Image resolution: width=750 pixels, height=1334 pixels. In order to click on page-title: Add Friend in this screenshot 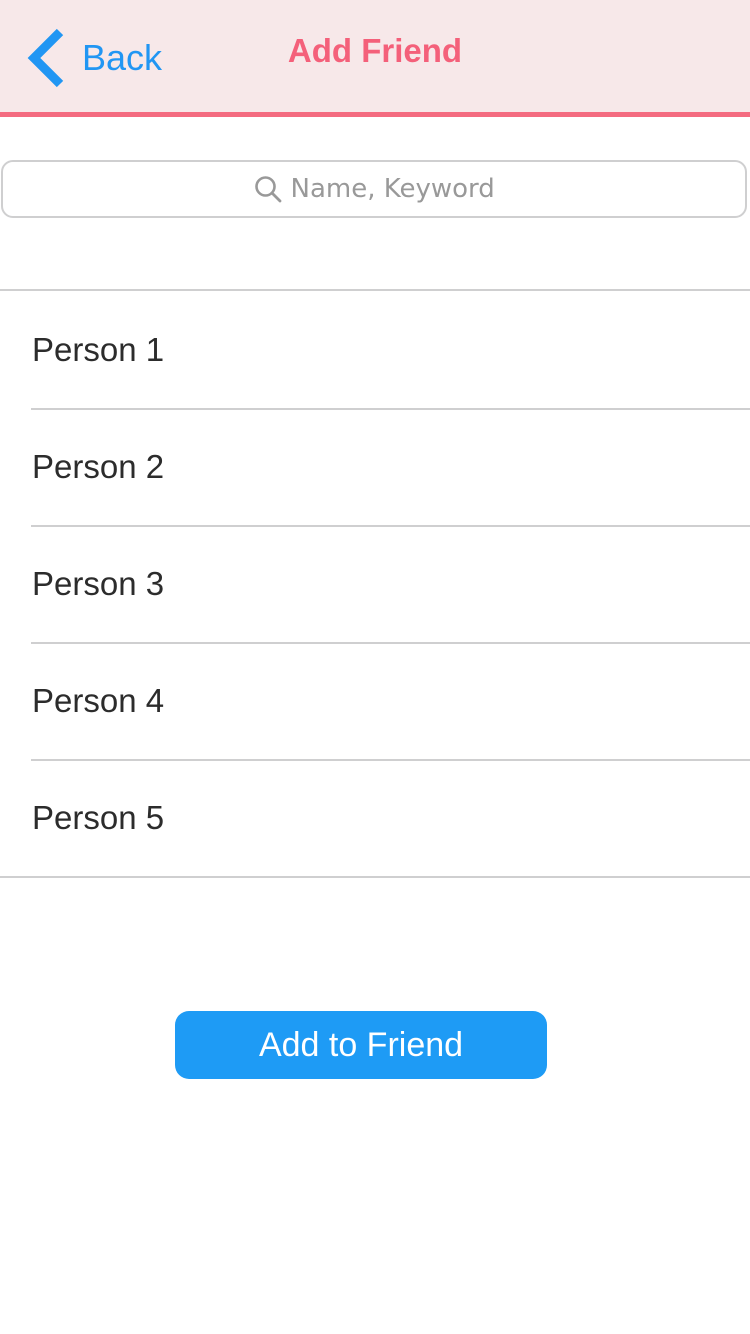, I will do `click(375, 50)`.